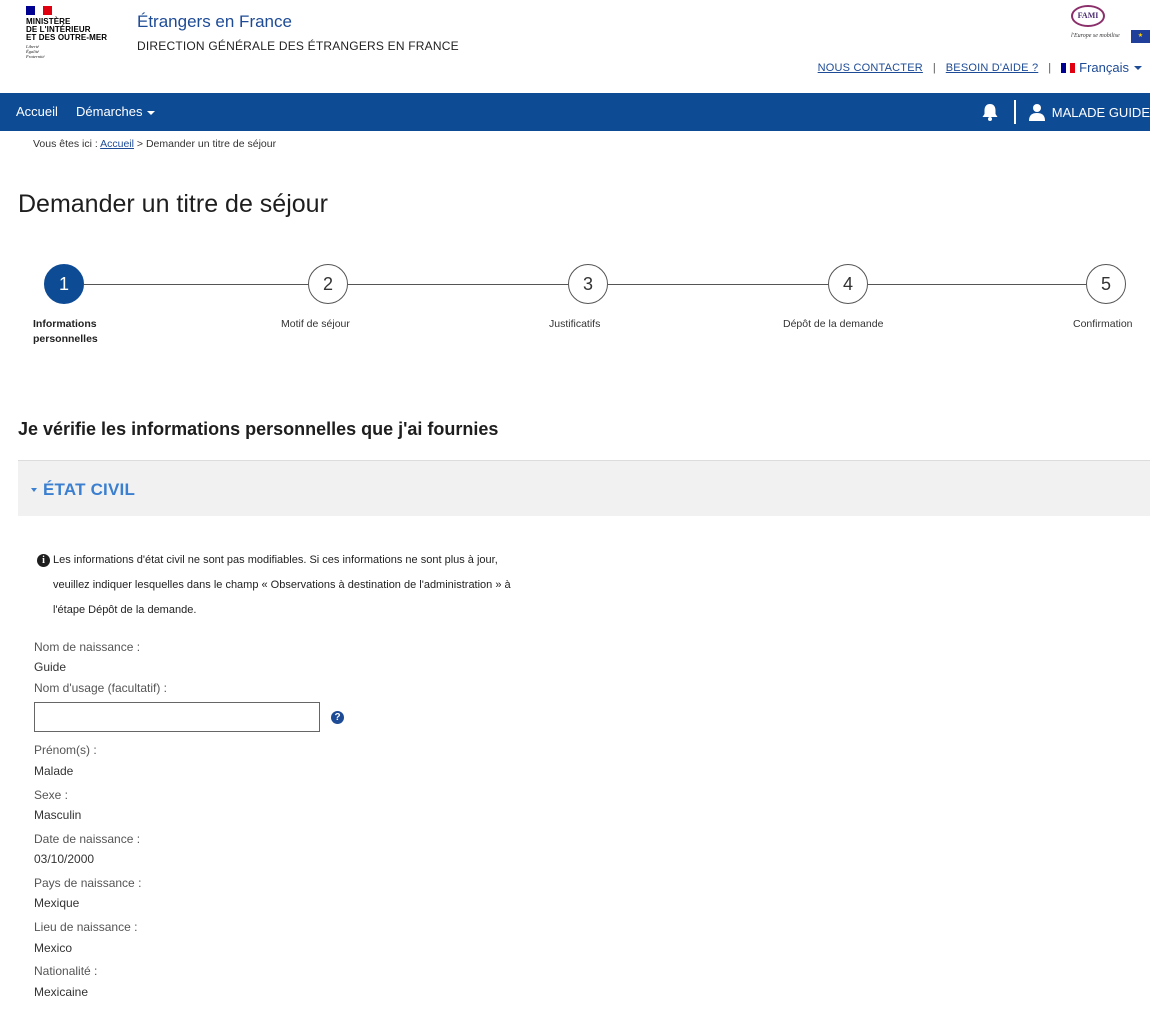 This screenshot has width=1150, height=1020. What do you see at coordinates (101, 688) in the screenshot?
I see `usage-name-label: Nom d'usage (facultatif) :` at bounding box center [101, 688].